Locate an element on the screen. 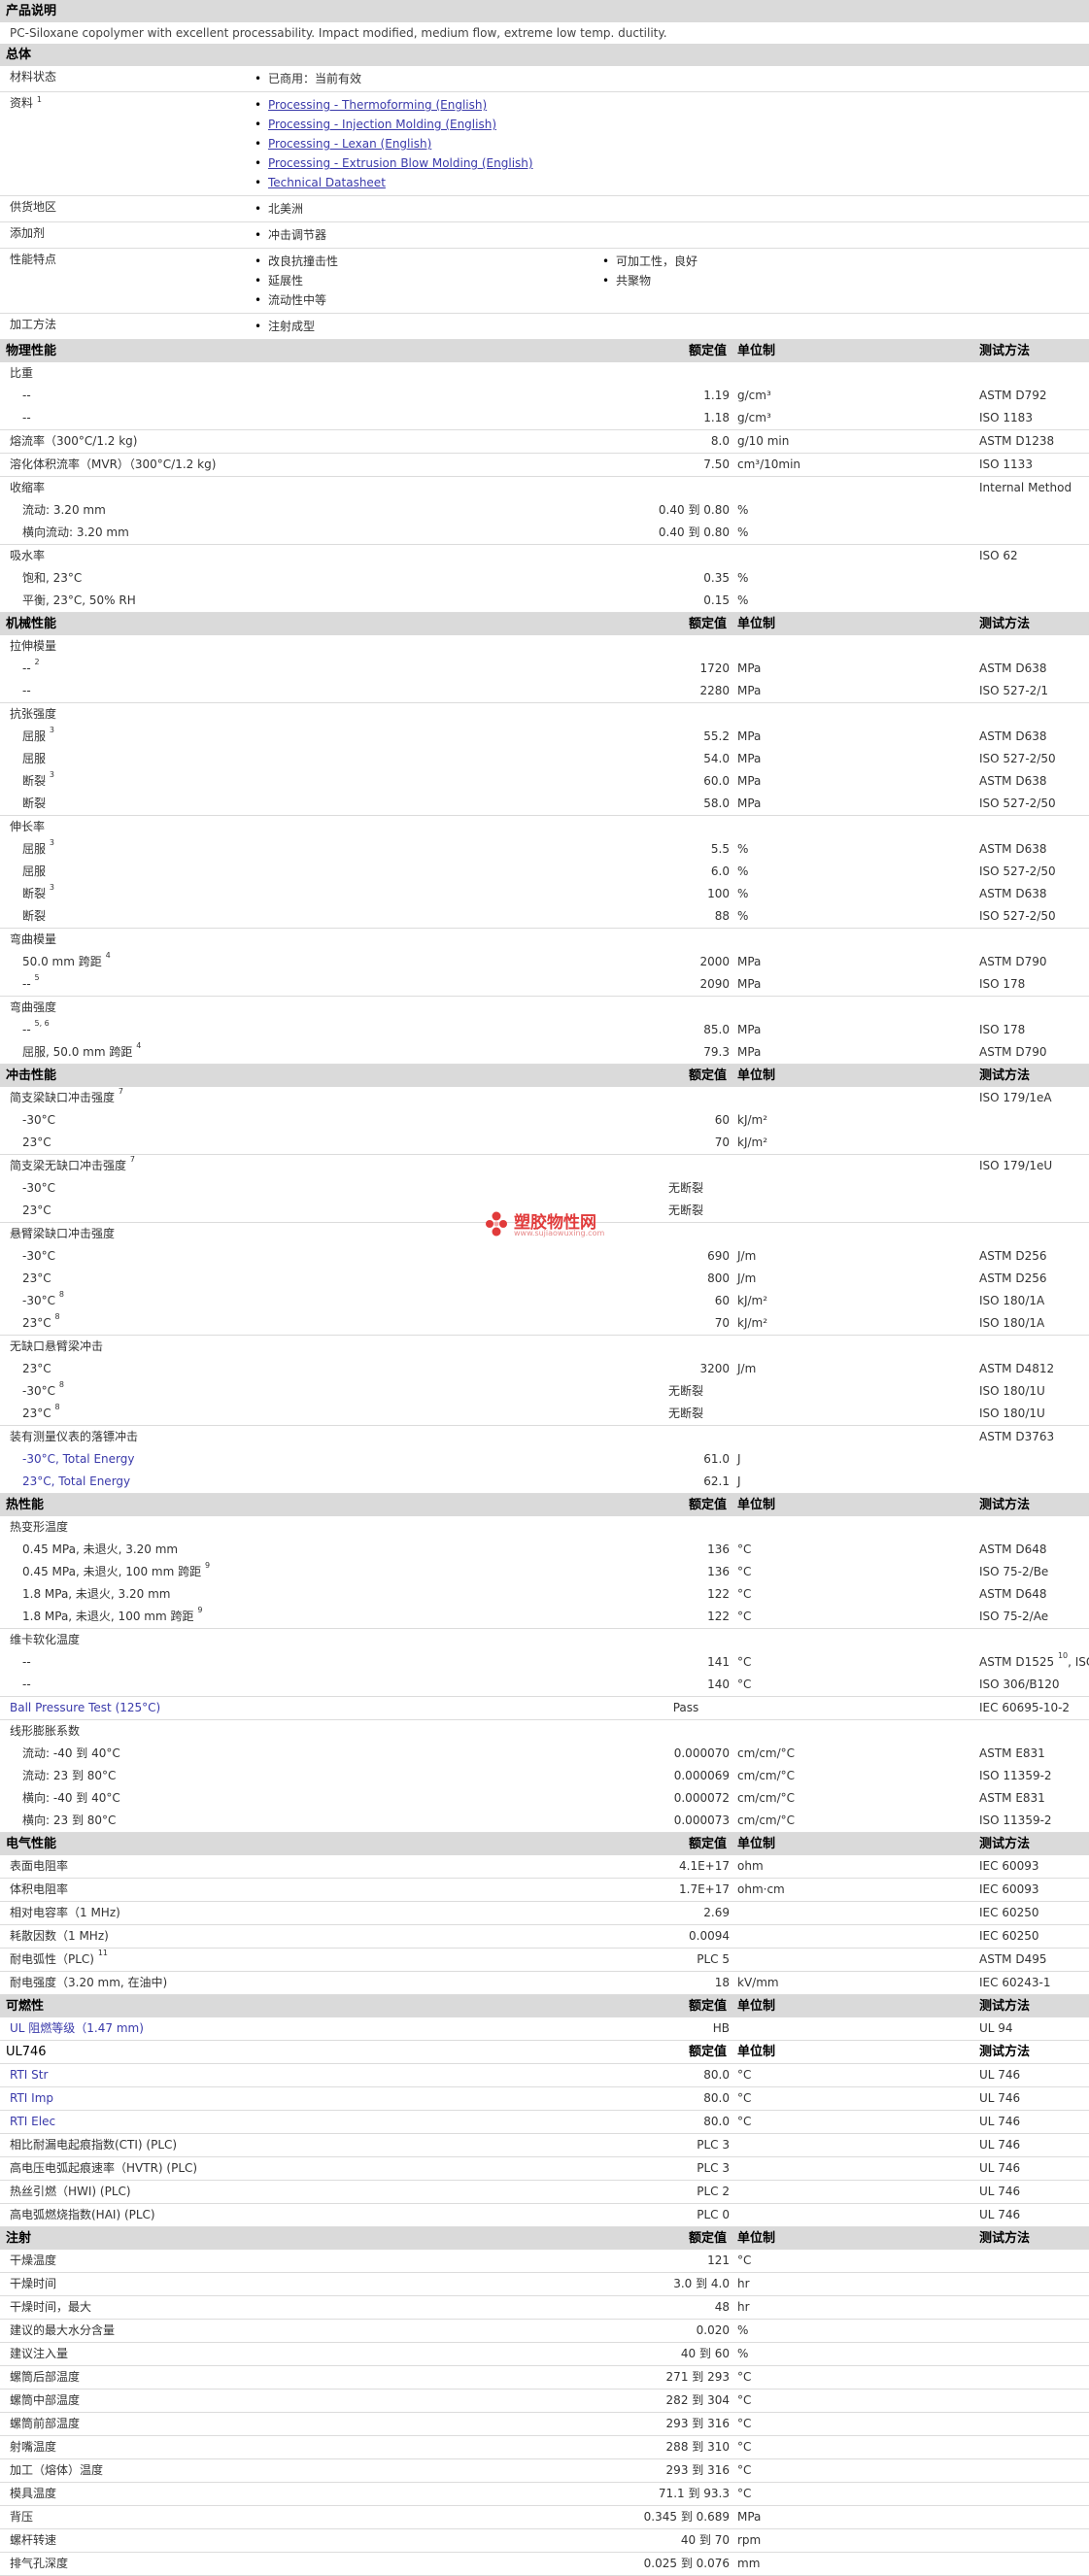 The height and width of the screenshot is (2576, 1089). test-method: ISO 180/1A is located at coordinates (1011, 1323).